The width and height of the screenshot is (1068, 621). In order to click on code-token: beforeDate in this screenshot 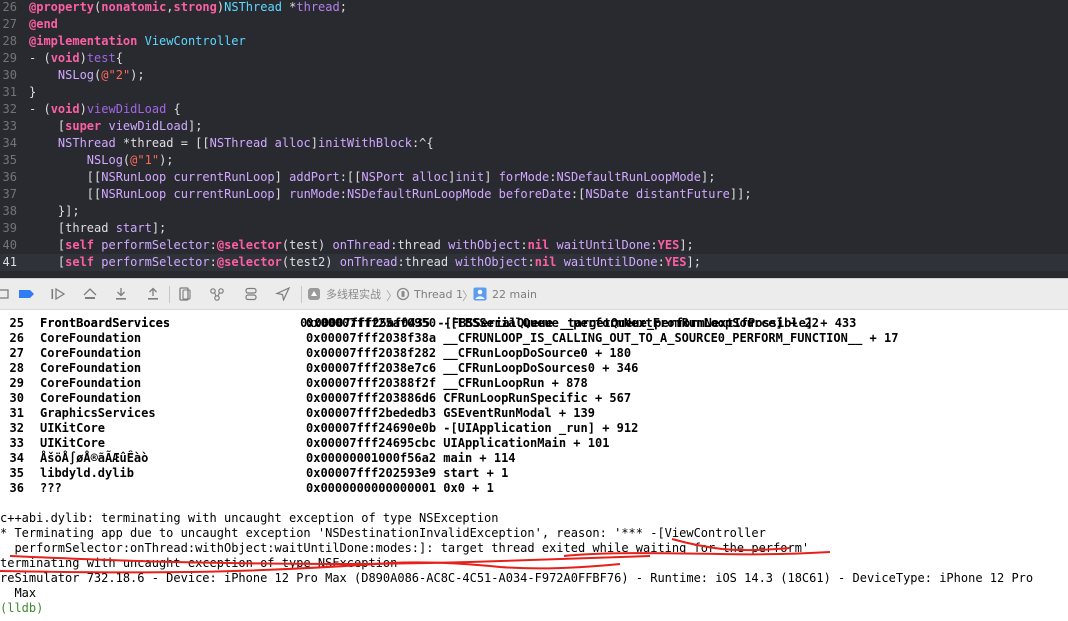, I will do `click(534, 194)`.